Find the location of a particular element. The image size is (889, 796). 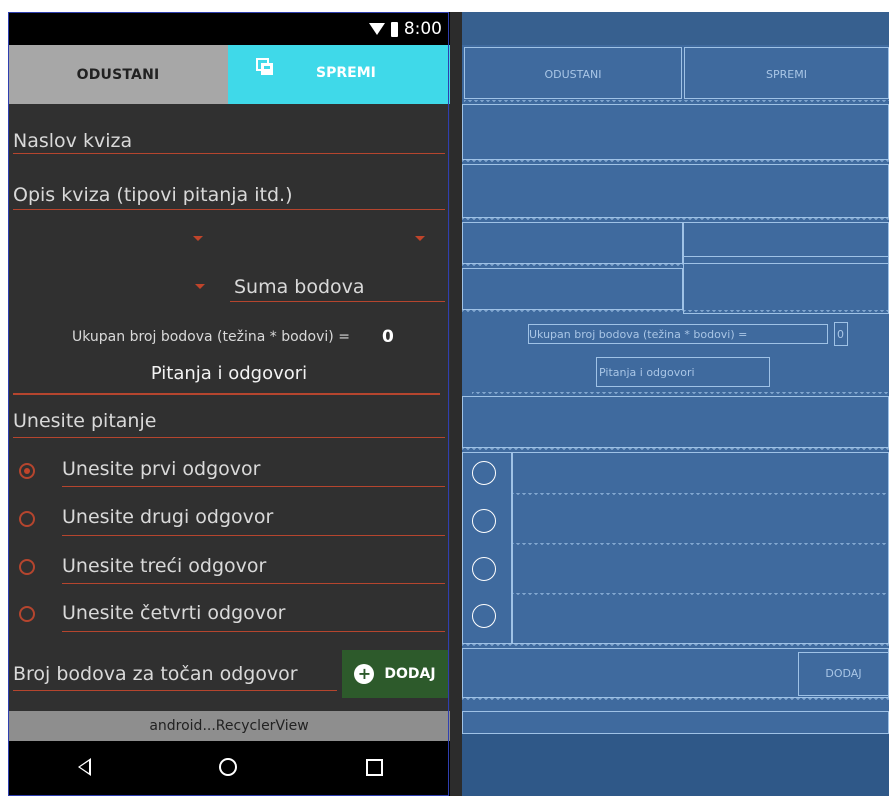

status-bar: 8:00 is located at coordinates (229, 28).